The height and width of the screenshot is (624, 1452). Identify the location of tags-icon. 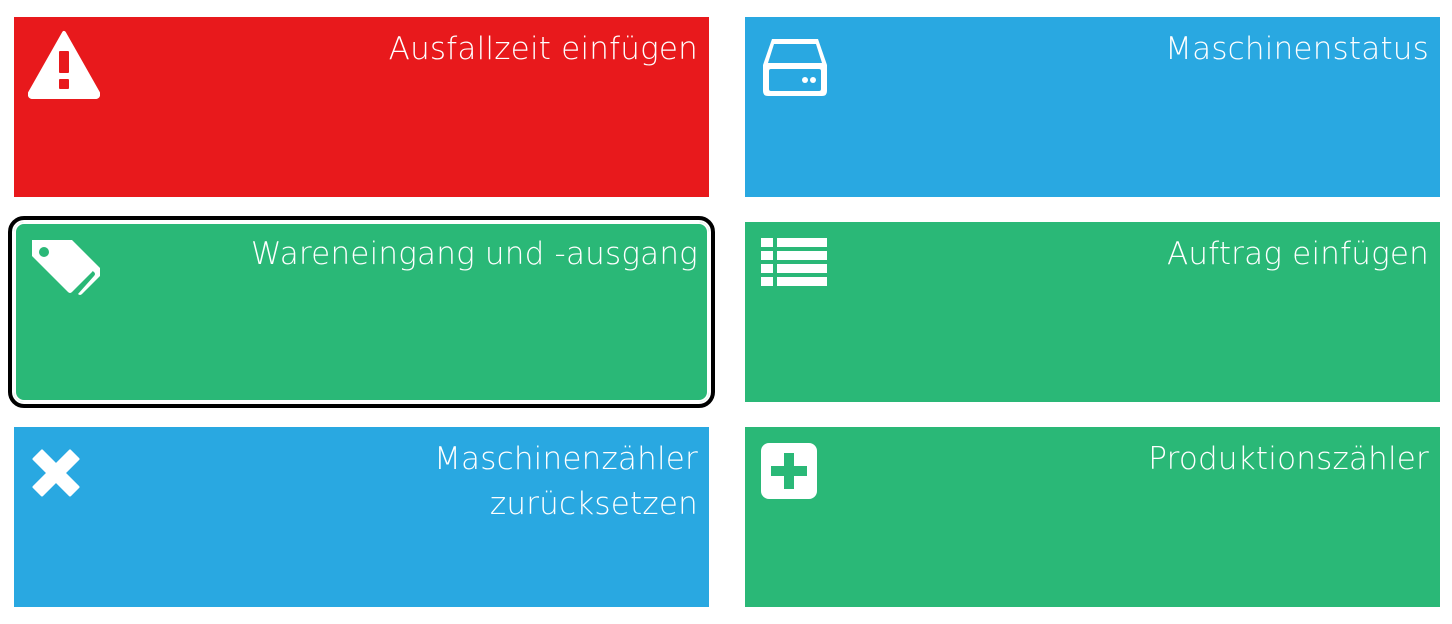
(64, 270).